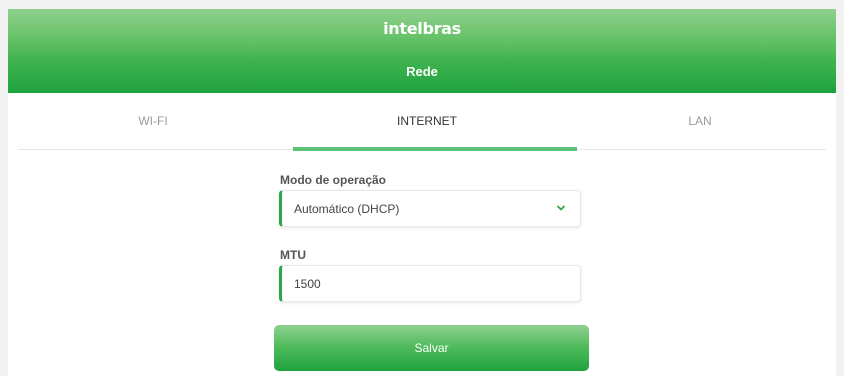 Image resolution: width=844 pixels, height=376 pixels. Describe the element at coordinates (430, 283) in the screenshot. I see `mtu-input: 1500` at that location.